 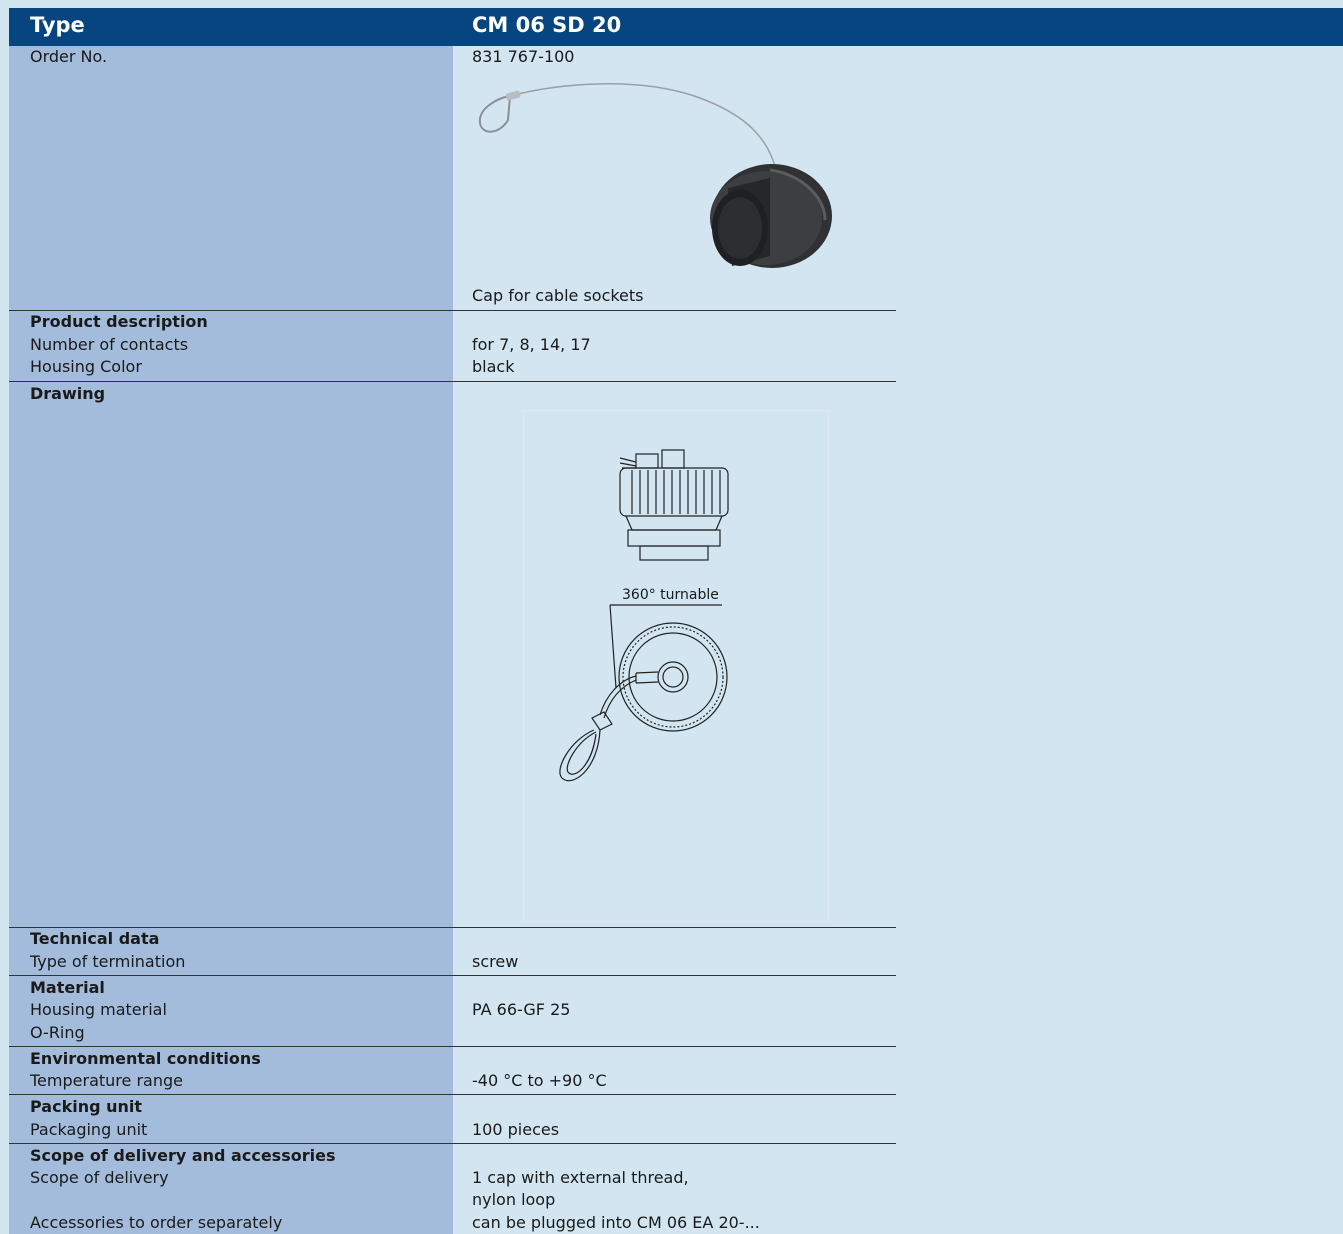 I want to click on drawing-title: Drawing, so click(x=68, y=393).